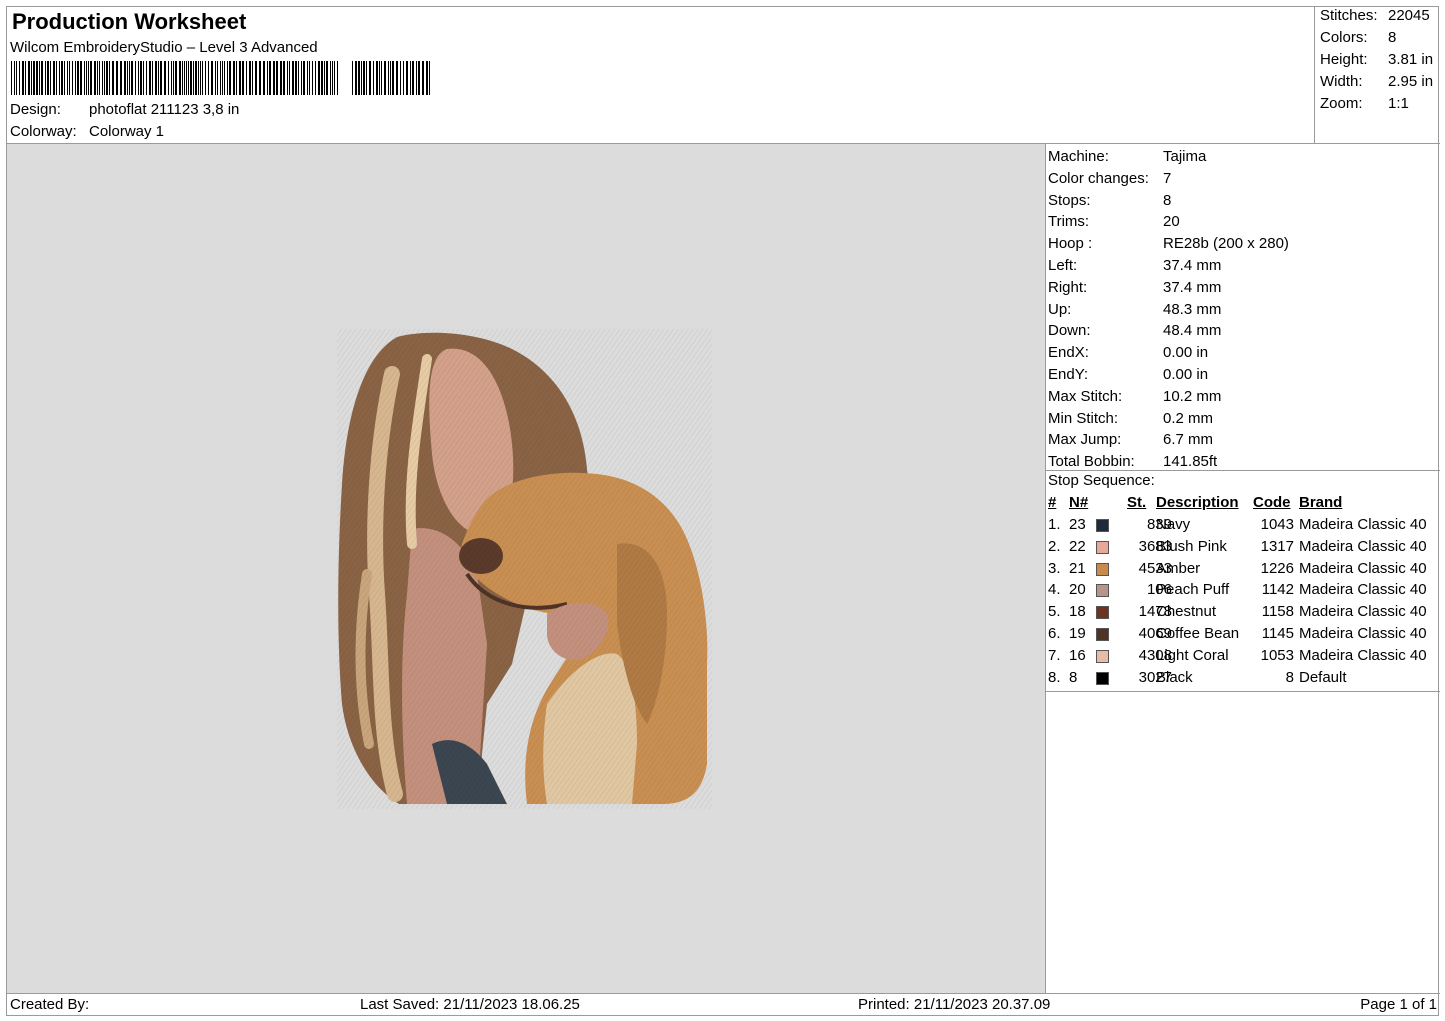 The image size is (1445, 1021). Describe the element at coordinates (1063, 265) in the screenshot. I see `machine-info-label: Left:` at that location.